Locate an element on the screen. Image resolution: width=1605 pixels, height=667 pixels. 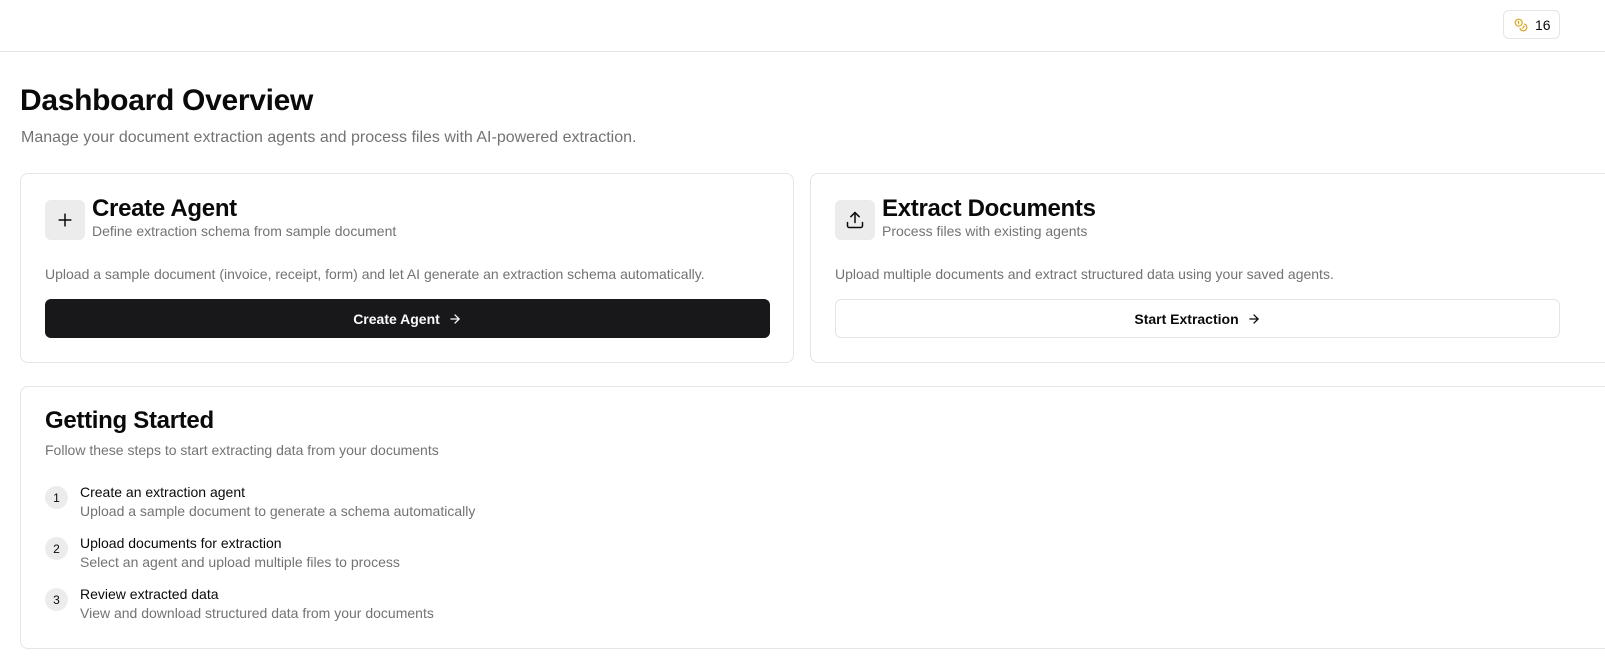
upload-icon is located at coordinates (855, 220).